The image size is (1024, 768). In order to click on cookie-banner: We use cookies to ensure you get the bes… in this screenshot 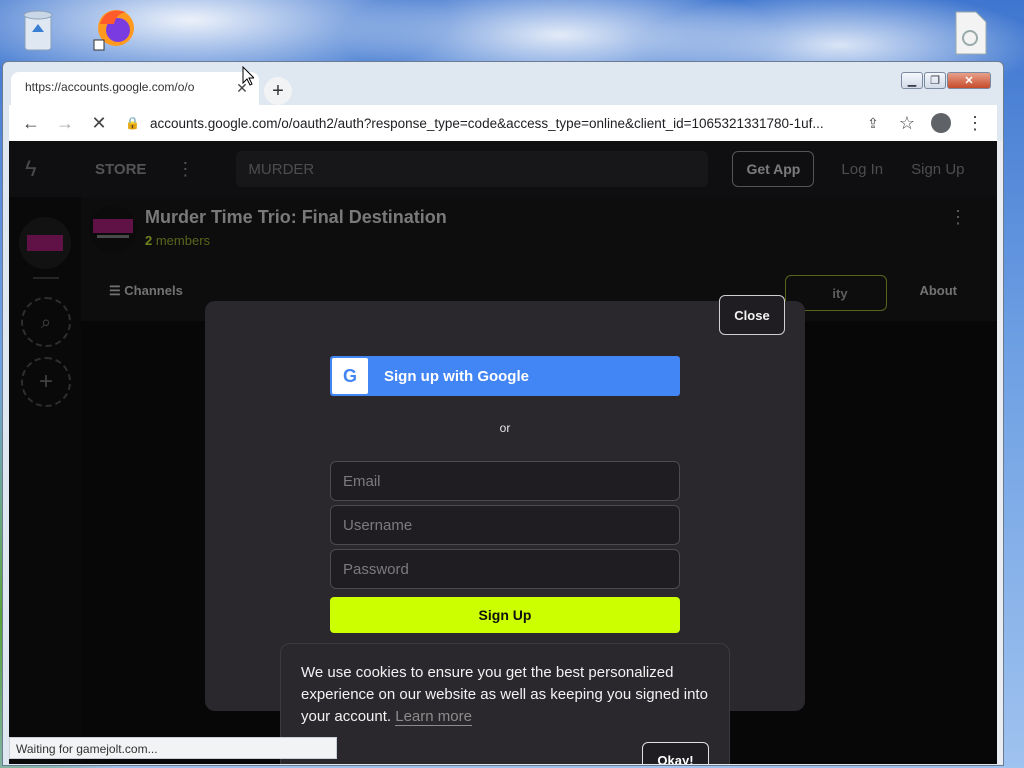, I will do `click(505, 703)`.